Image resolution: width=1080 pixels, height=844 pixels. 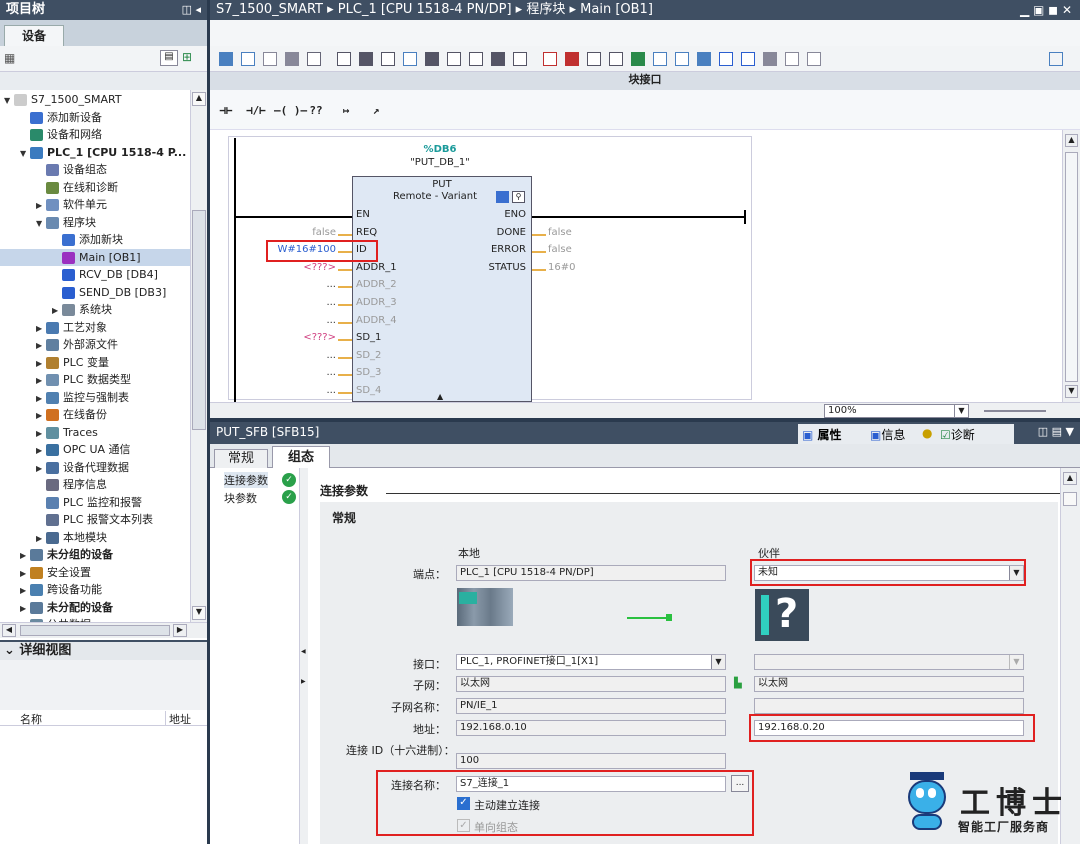 I want to click on tree-item: ▶ PLC 数据类型, so click(x=95, y=379).